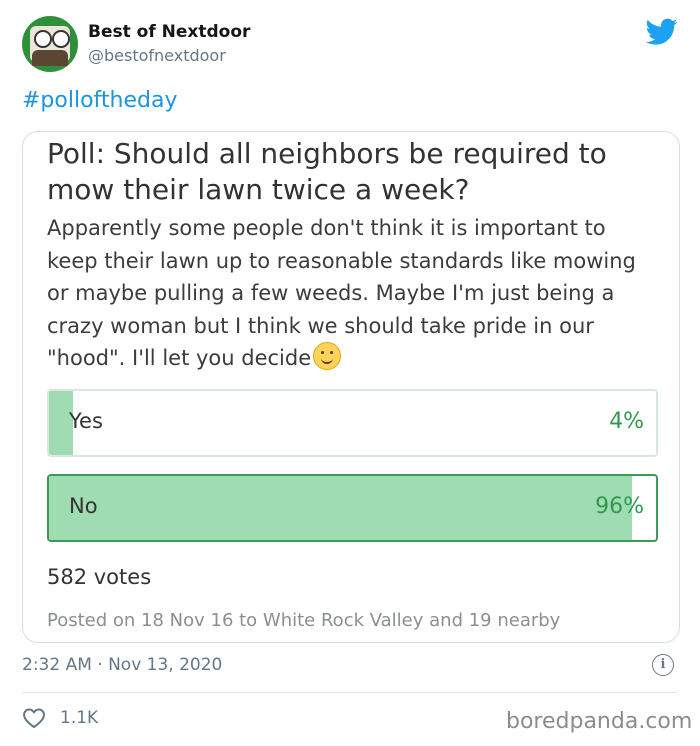 The width and height of the screenshot is (700, 746). I want to click on twitter-bird-icon, so click(662, 32).